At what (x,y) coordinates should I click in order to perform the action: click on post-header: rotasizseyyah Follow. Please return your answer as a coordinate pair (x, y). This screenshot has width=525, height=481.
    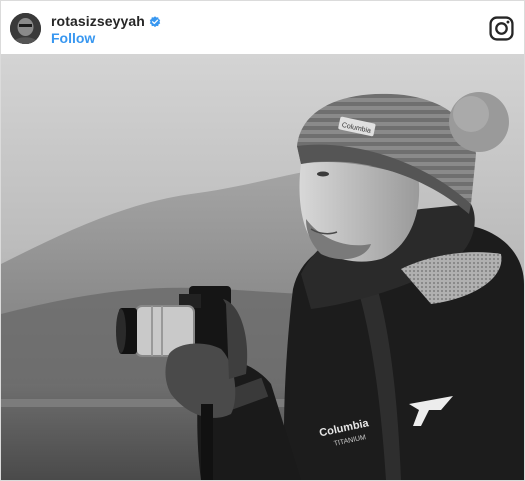
    Looking at the image, I should click on (262, 27).